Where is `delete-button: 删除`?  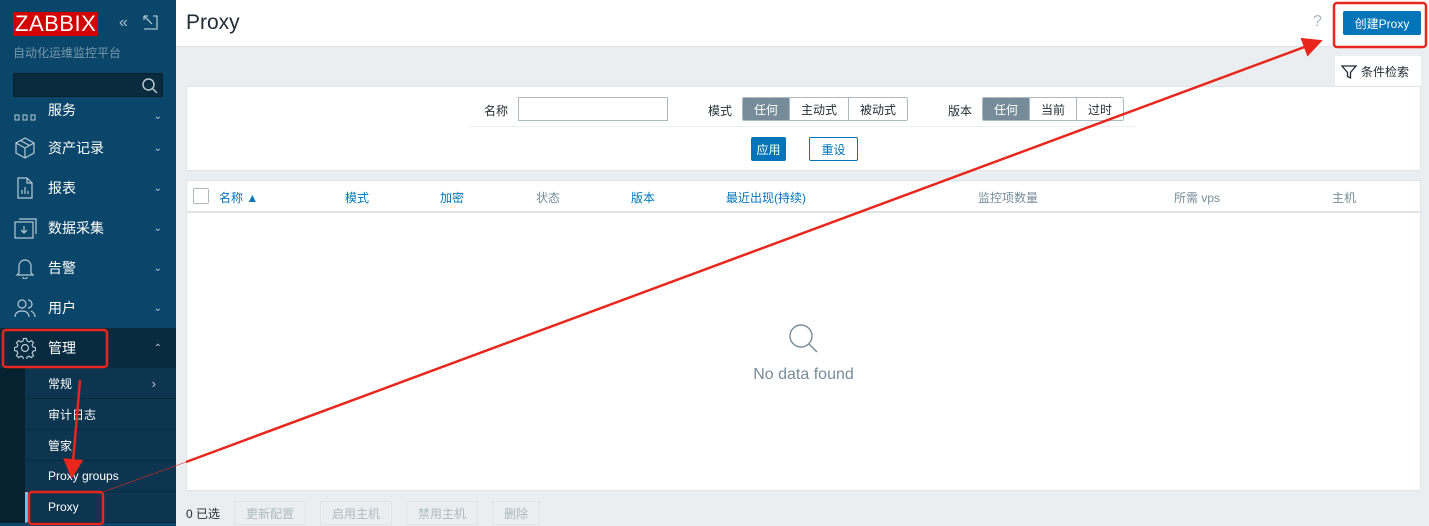 delete-button: 删除 is located at coordinates (516, 513).